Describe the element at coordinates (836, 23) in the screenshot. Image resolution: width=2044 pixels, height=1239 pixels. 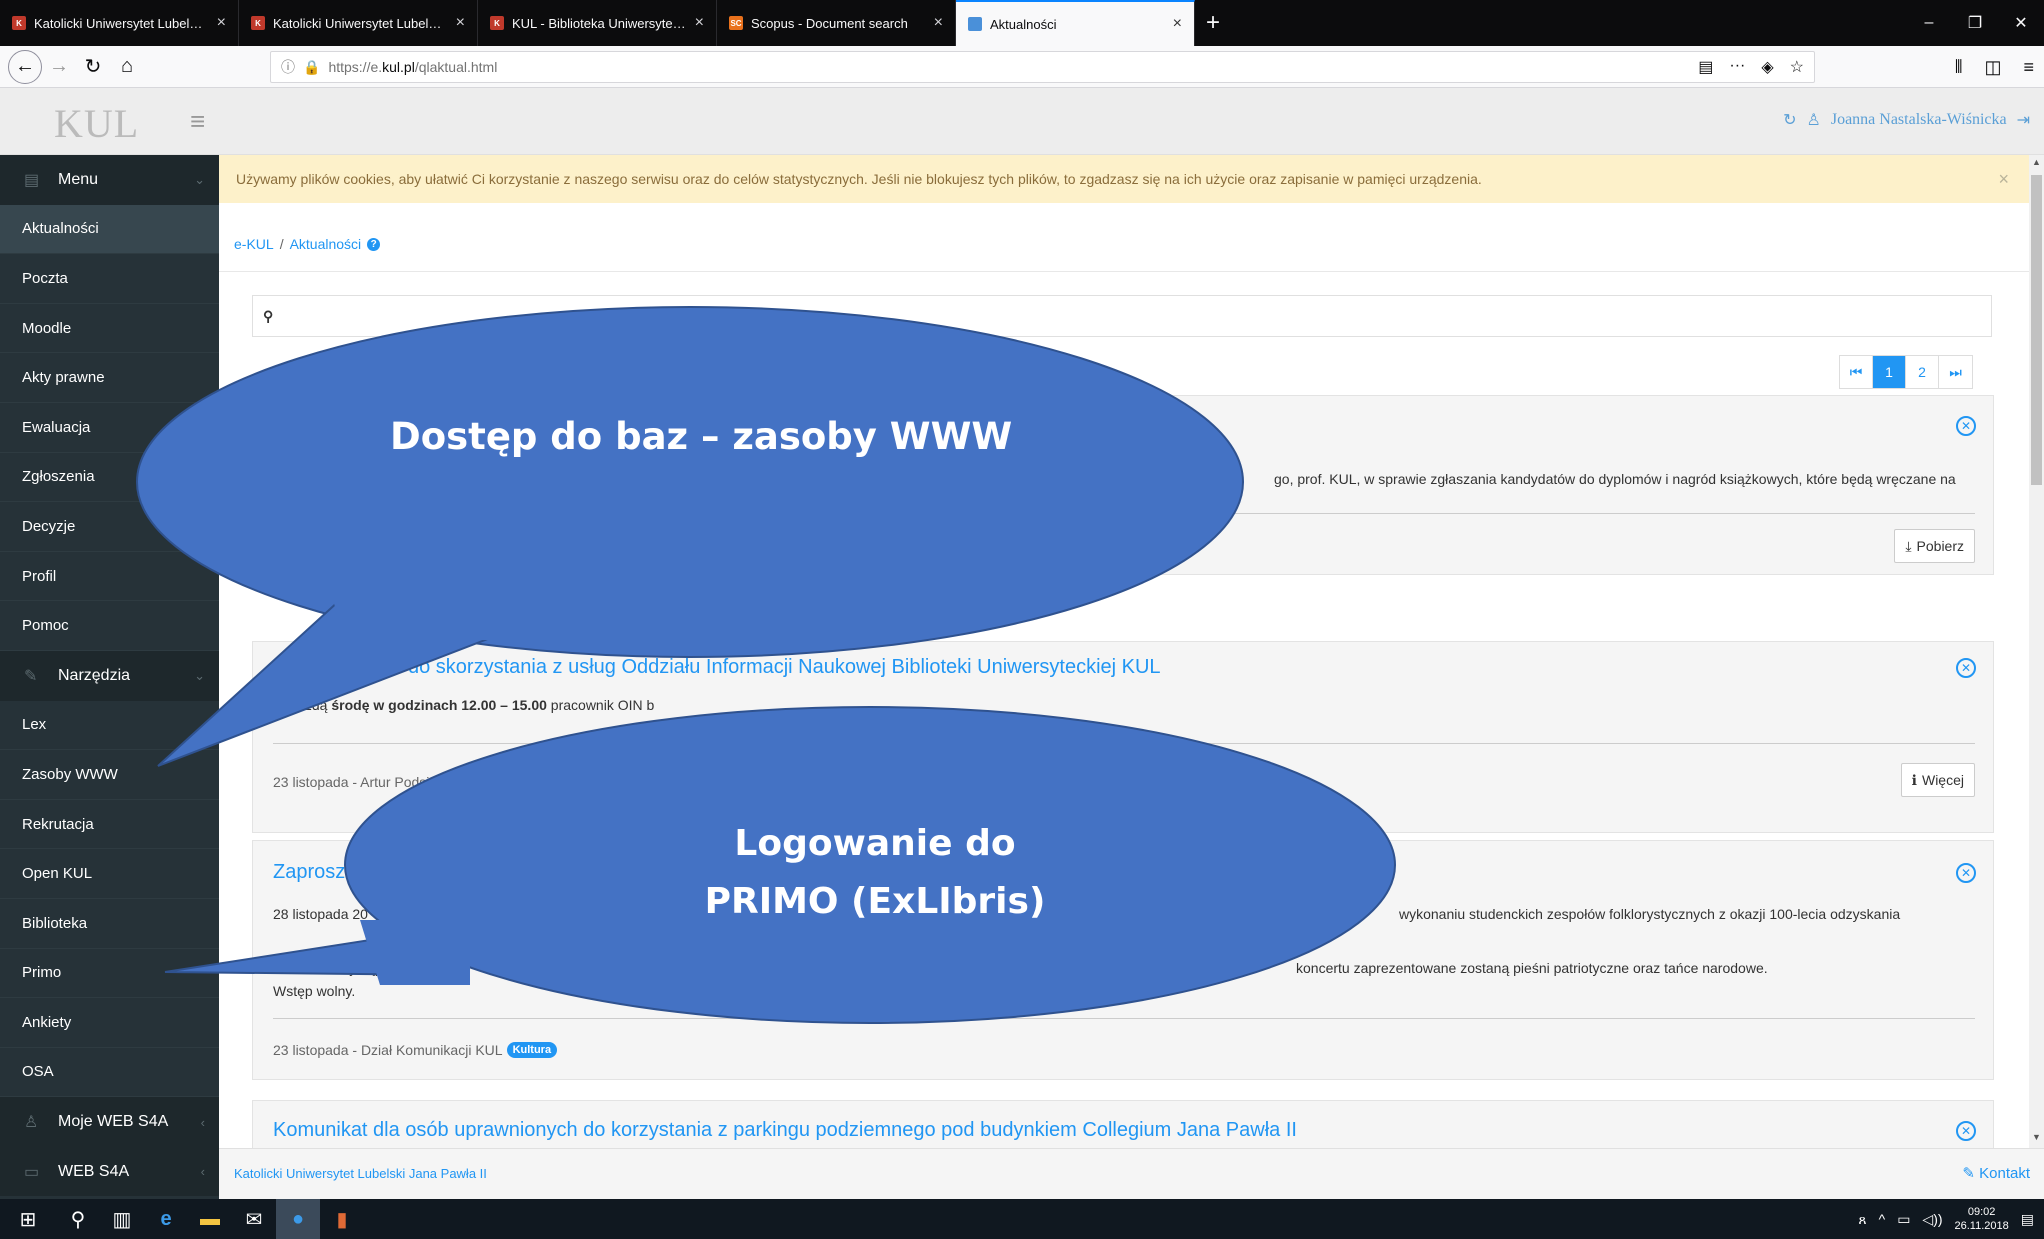
I see `browser-tab: SC Scopus - Document search ×` at that location.